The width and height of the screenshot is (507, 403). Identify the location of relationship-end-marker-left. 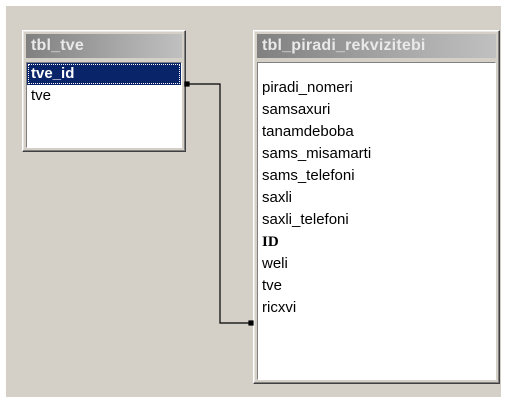
(187, 84).